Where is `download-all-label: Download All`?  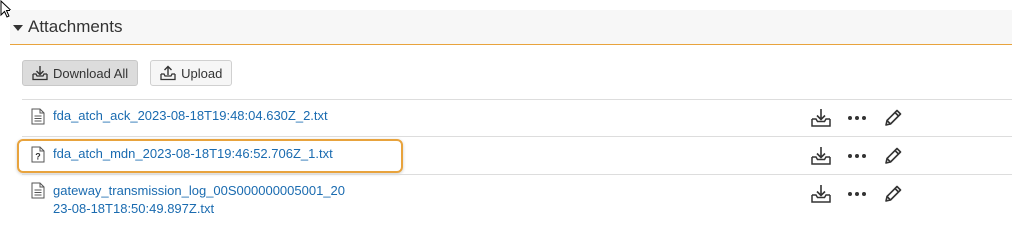
download-all-label: Download All is located at coordinates (91, 73).